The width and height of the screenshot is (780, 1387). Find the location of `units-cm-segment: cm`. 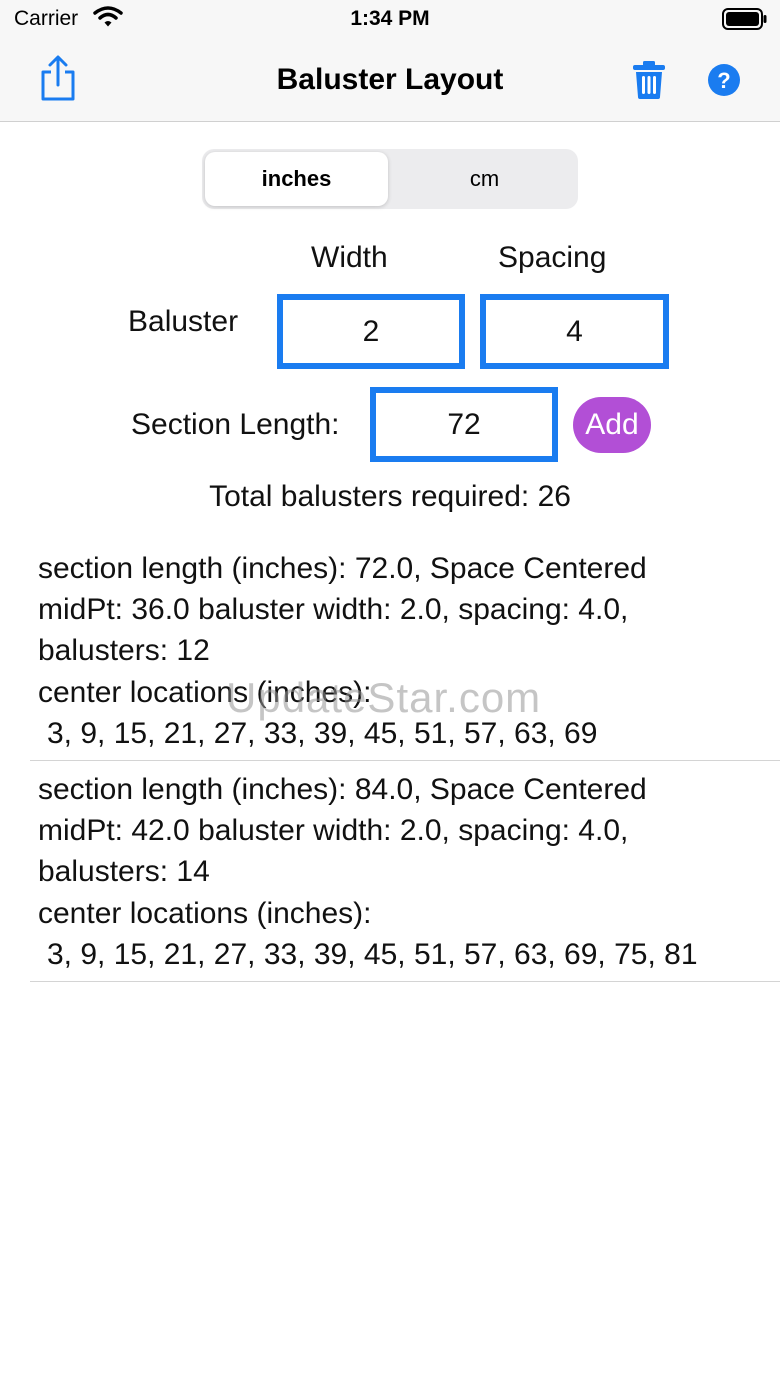

units-cm-segment: cm is located at coordinates (484, 179).